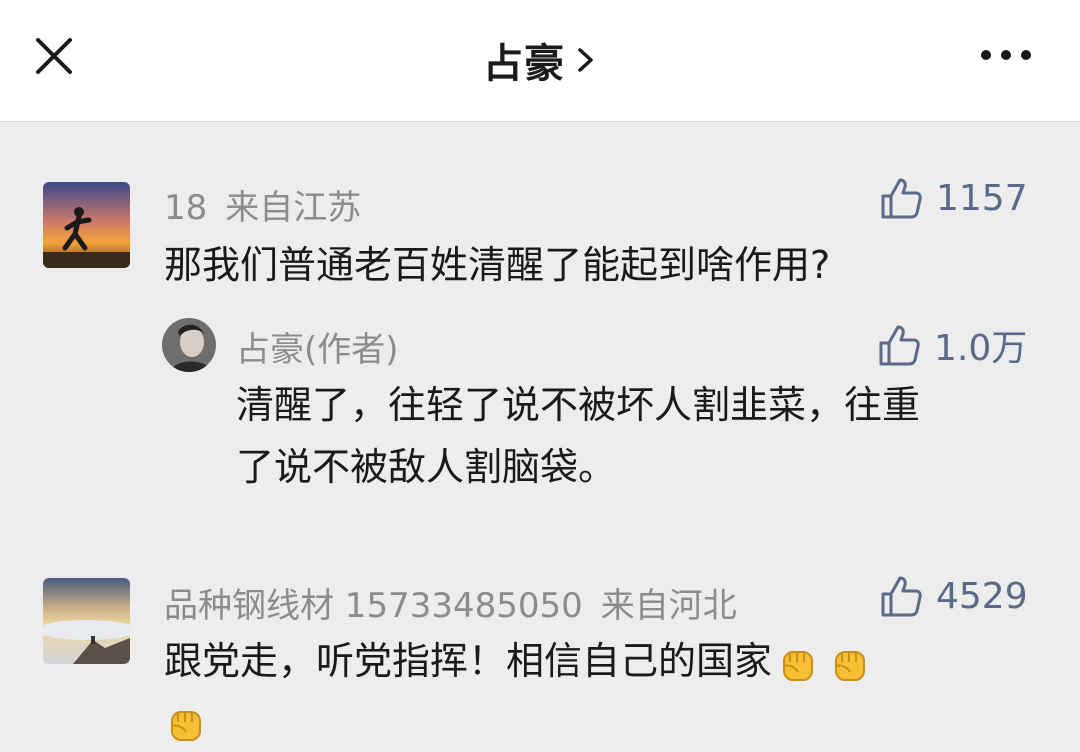 Image resolution: width=1080 pixels, height=752 pixels. I want to click on like-button: 4529, so click(954, 596).